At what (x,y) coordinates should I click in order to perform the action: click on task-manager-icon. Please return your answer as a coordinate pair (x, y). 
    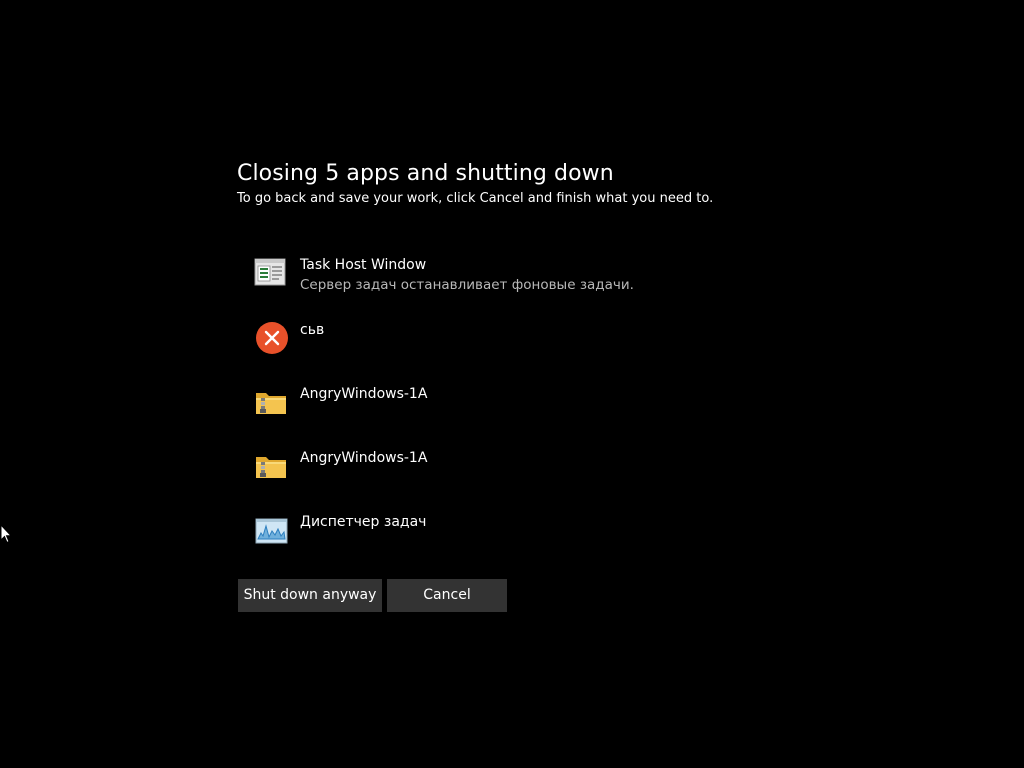
    Looking at the image, I should click on (271, 530).